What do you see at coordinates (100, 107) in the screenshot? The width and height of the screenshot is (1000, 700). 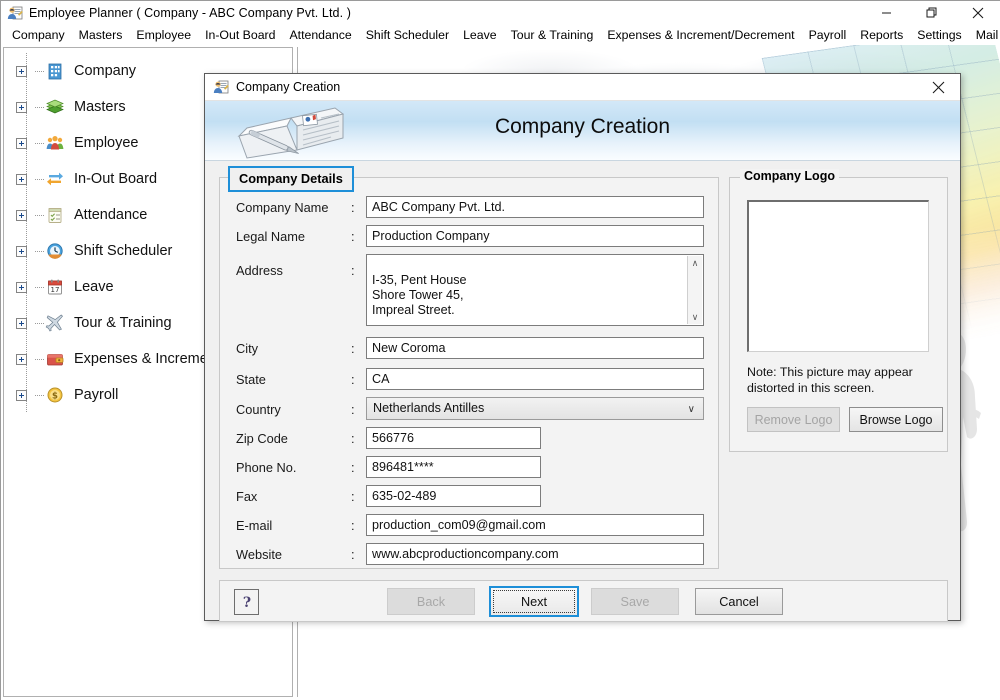 I see `tree-item-label: Masters` at bounding box center [100, 107].